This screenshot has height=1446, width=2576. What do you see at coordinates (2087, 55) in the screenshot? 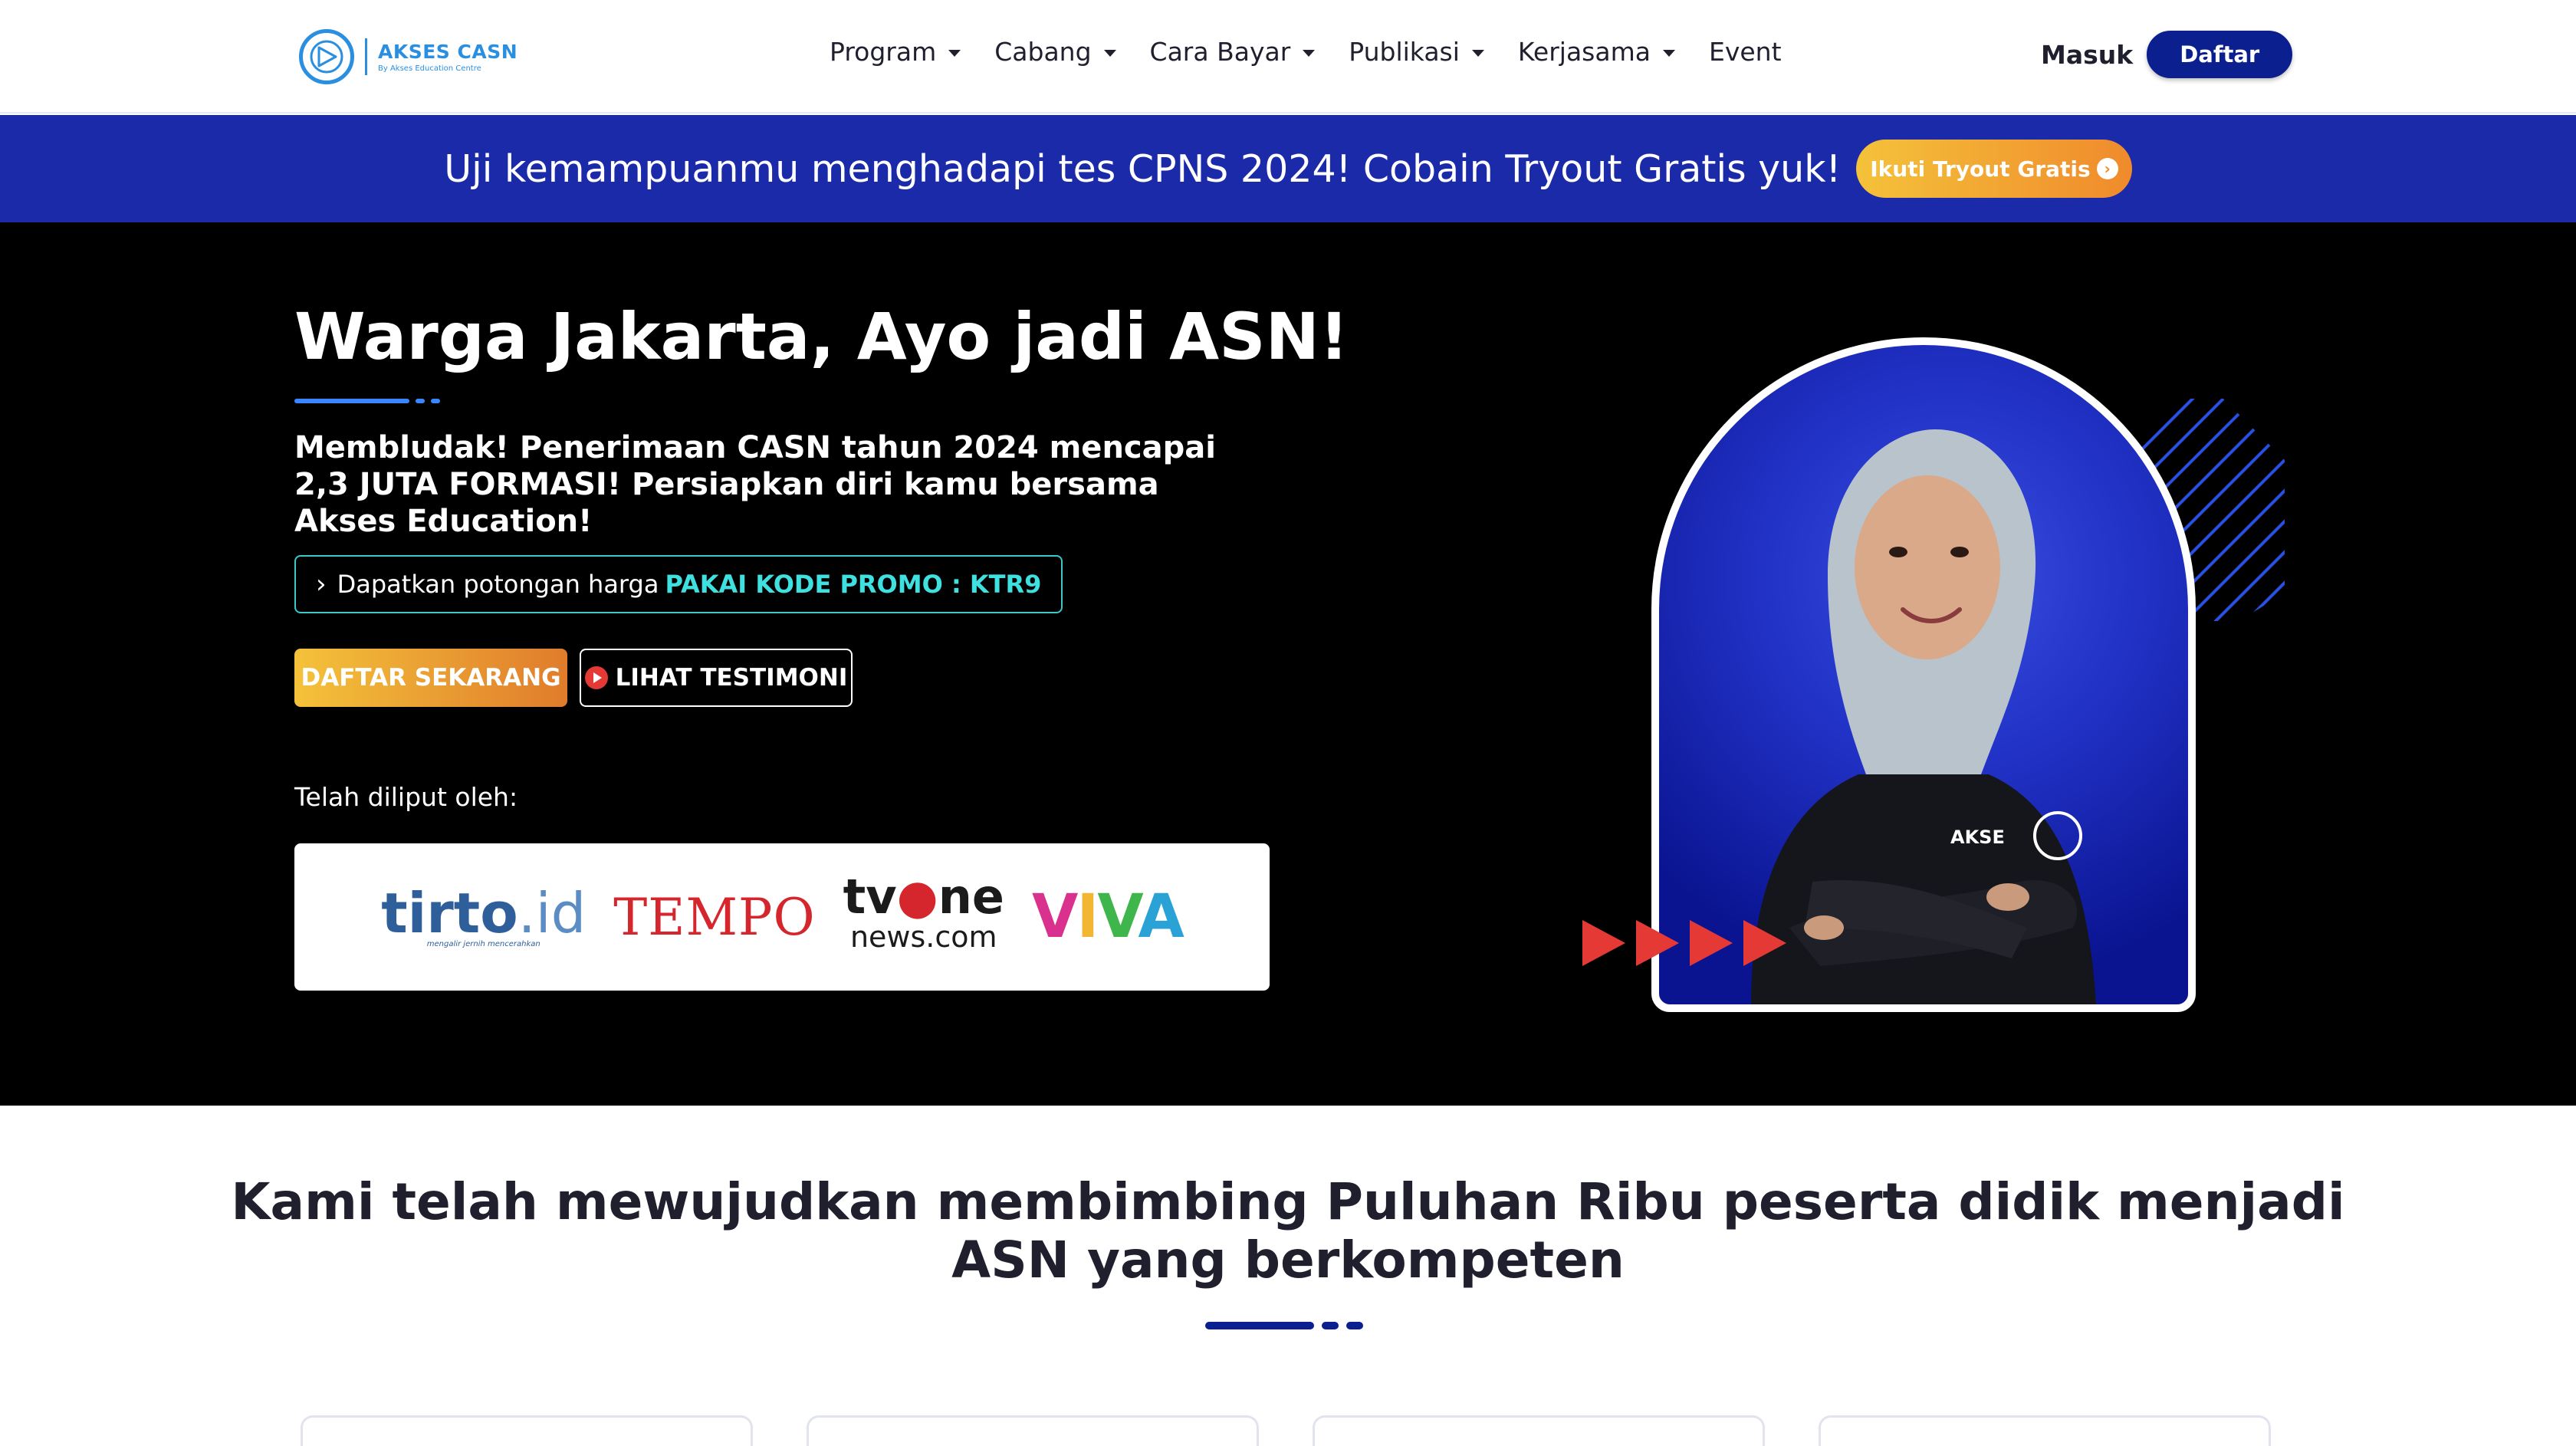
I see `login-link: Masuk` at bounding box center [2087, 55].